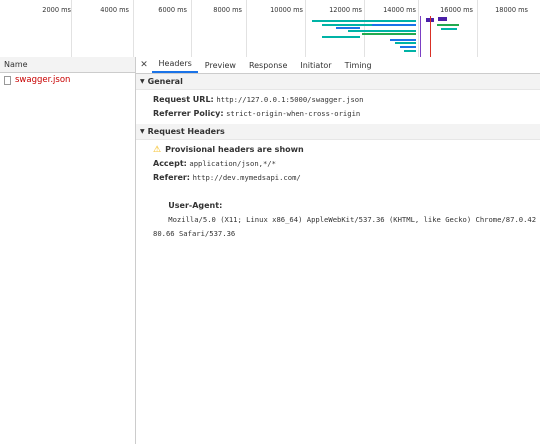  What do you see at coordinates (316, 66) in the screenshot?
I see `tab-initiator: Initiator` at bounding box center [316, 66].